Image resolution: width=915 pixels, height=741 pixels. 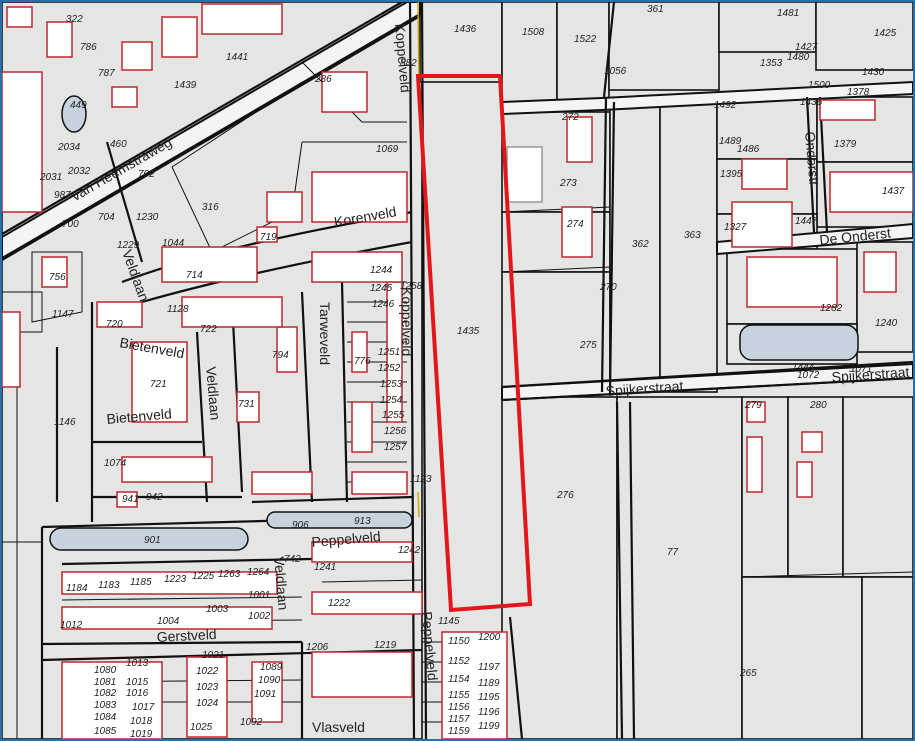 What do you see at coordinates (137, 682) in the screenshot?
I see `label-1015: 1015` at bounding box center [137, 682].